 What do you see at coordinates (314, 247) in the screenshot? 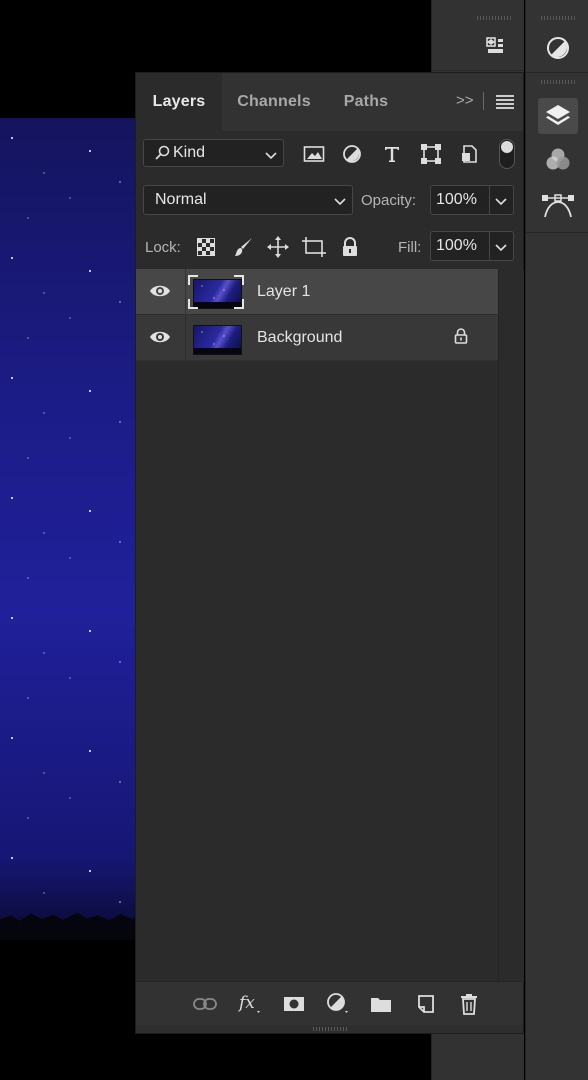
I see `lock-artboard-icon` at bounding box center [314, 247].